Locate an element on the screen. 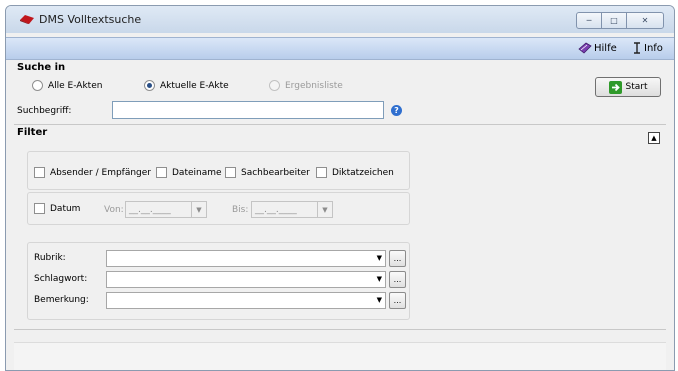 Image resolution: width=678 pixels, height=371 pixels. help-book-icon is located at coordinates (585, 48).